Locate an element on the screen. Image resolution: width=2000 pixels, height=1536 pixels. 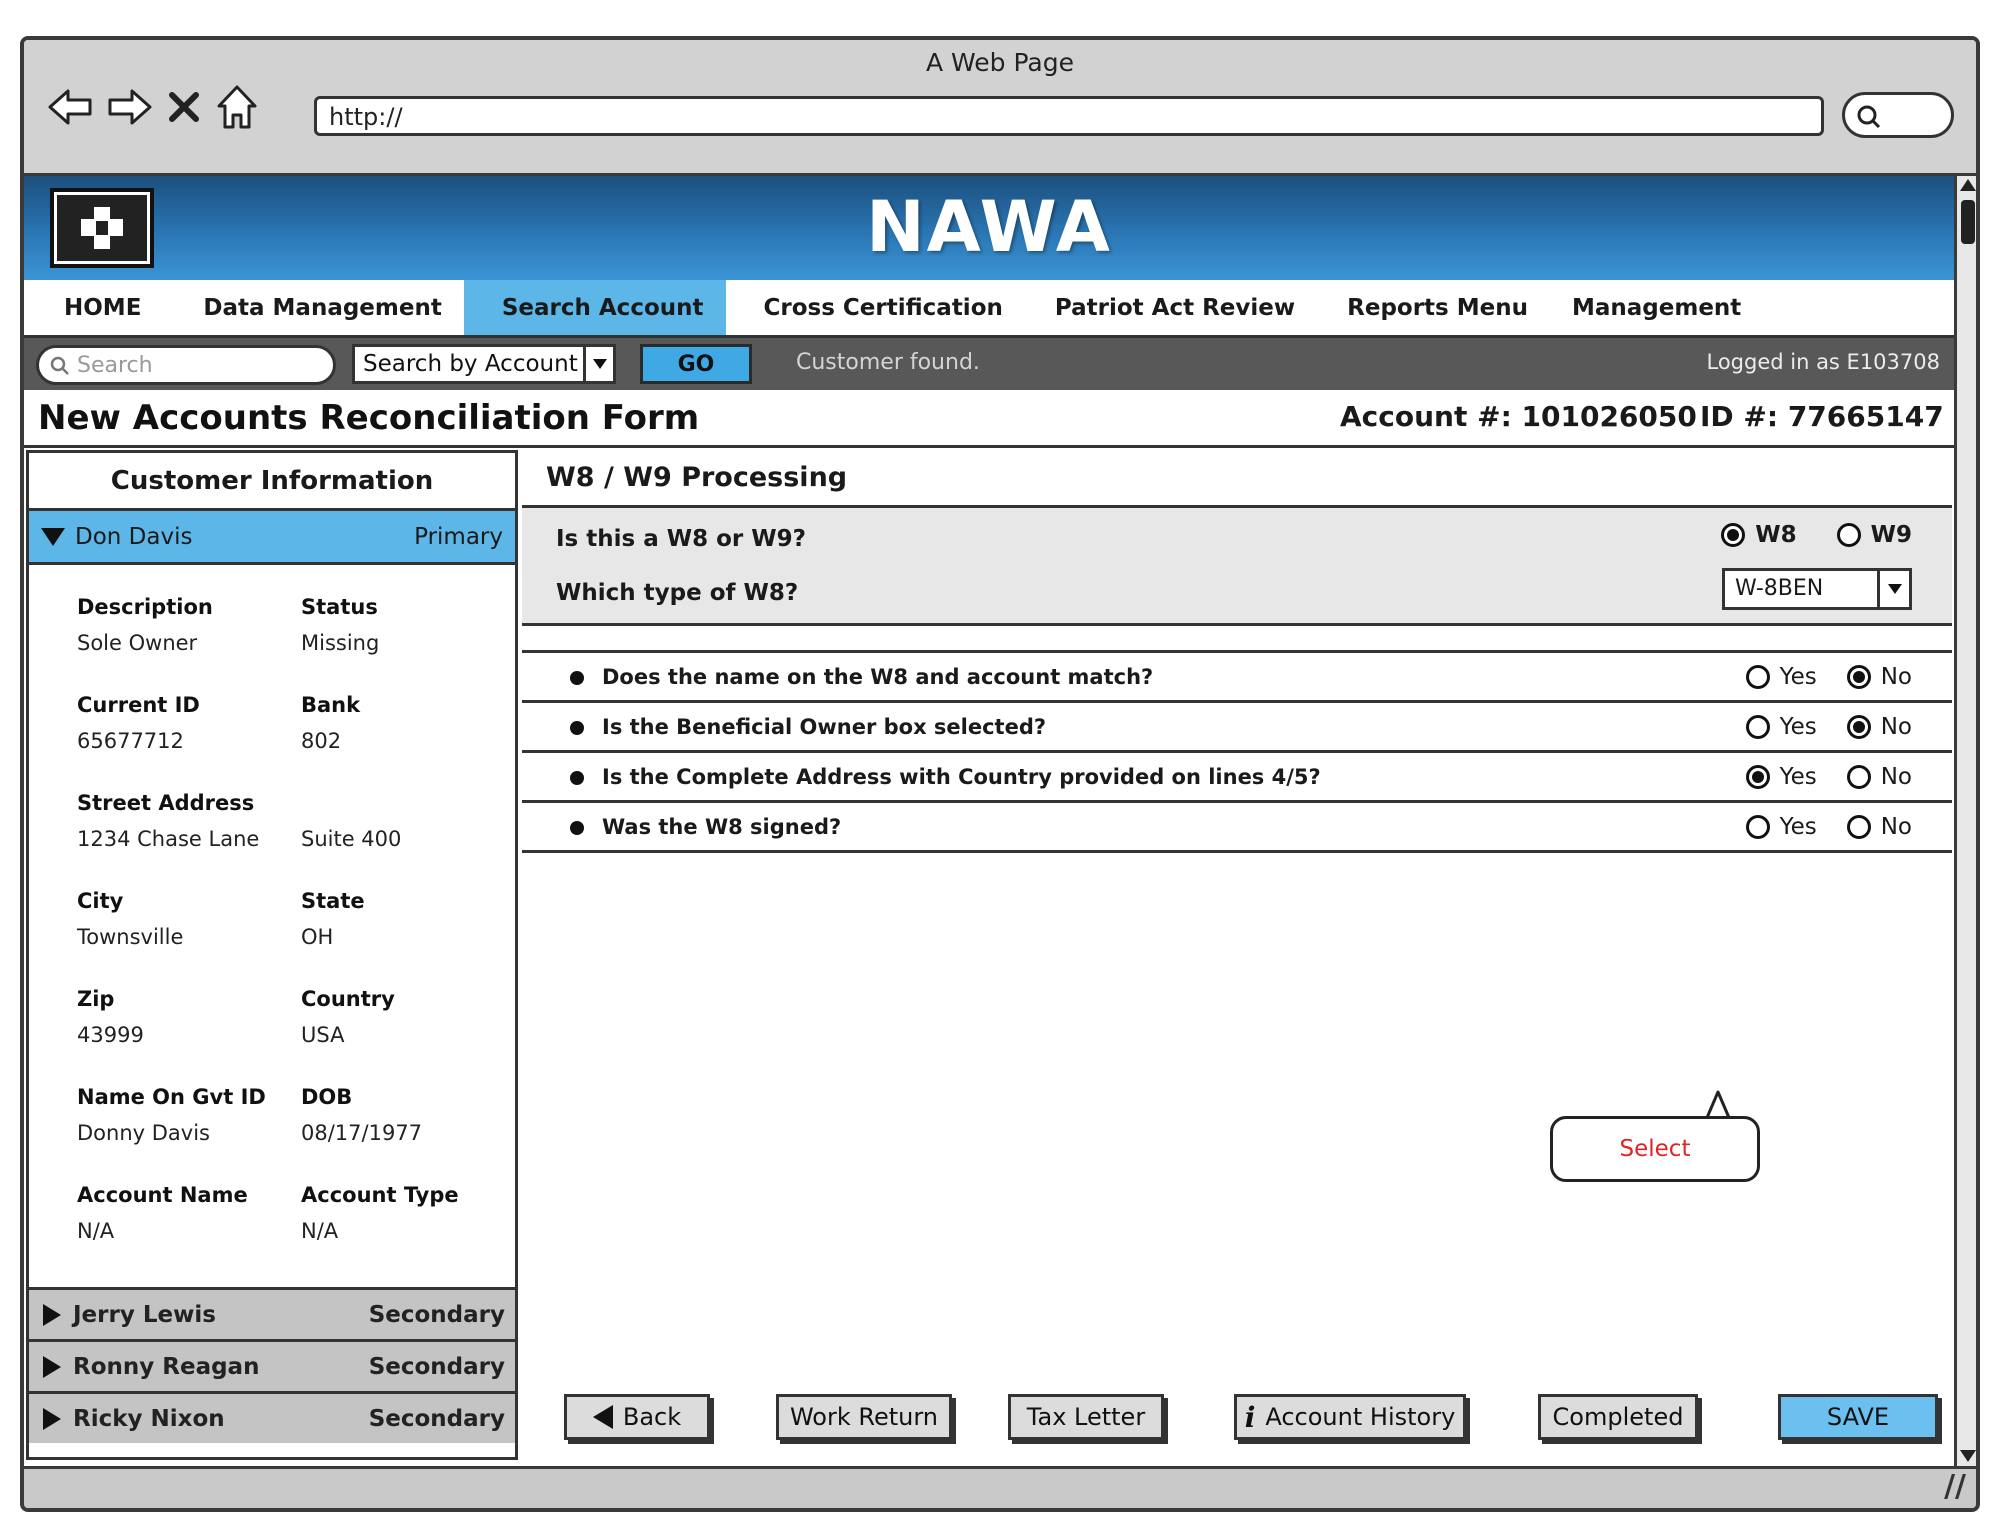
customer-row-primary: Don Davis Primary is located at coordinates (272, 538).